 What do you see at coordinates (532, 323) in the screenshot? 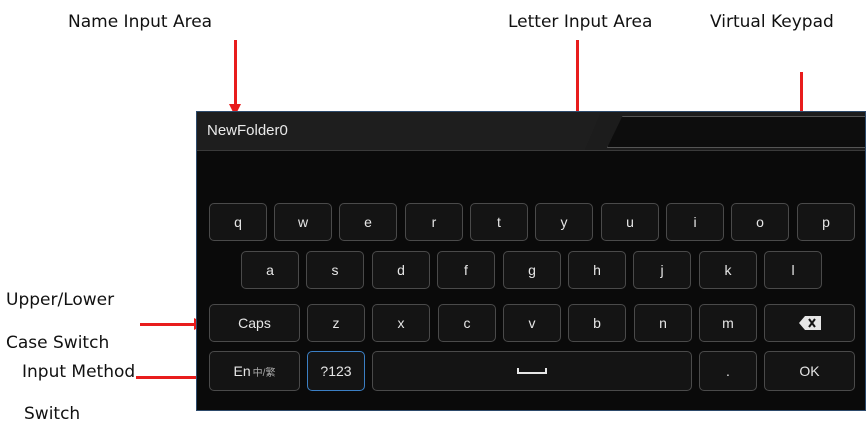
I see `key-v: v` at bounding box center [532, 323].